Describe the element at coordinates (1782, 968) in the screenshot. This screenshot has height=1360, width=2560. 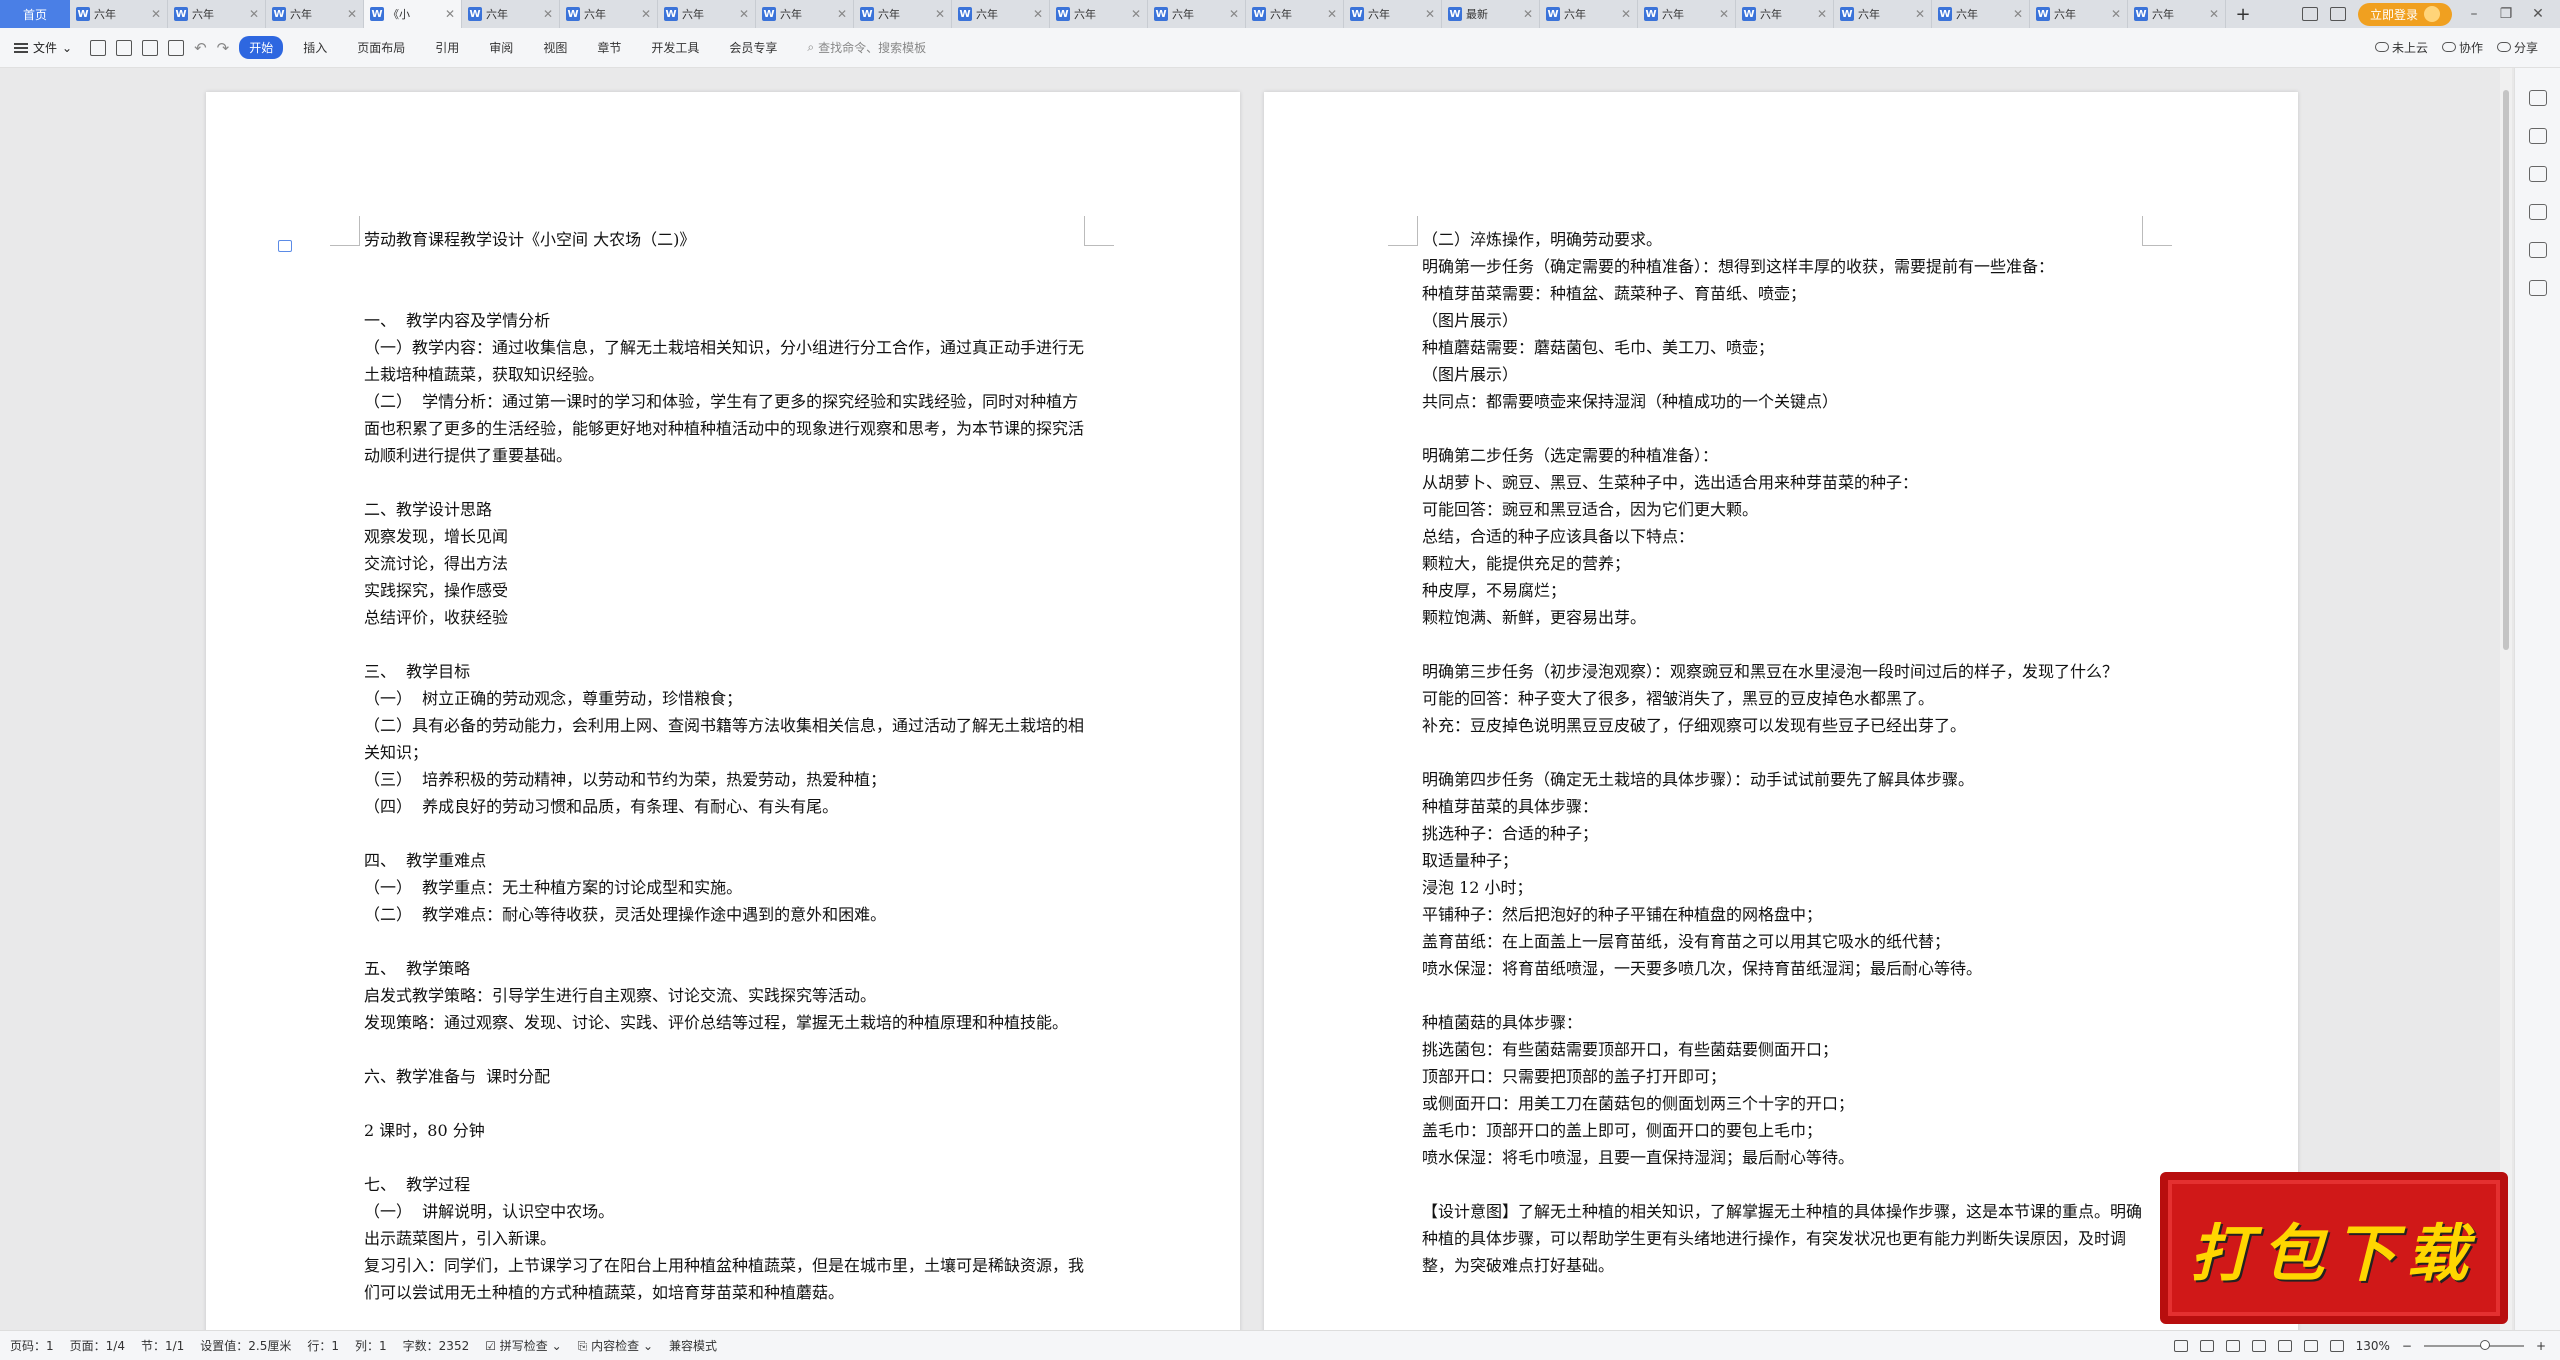
I see `paragraph: 喷水保湿：将育苗纸喷湿，一天要多喷几次，保持育苗纸湿润；最后耐心等待。` at that location.